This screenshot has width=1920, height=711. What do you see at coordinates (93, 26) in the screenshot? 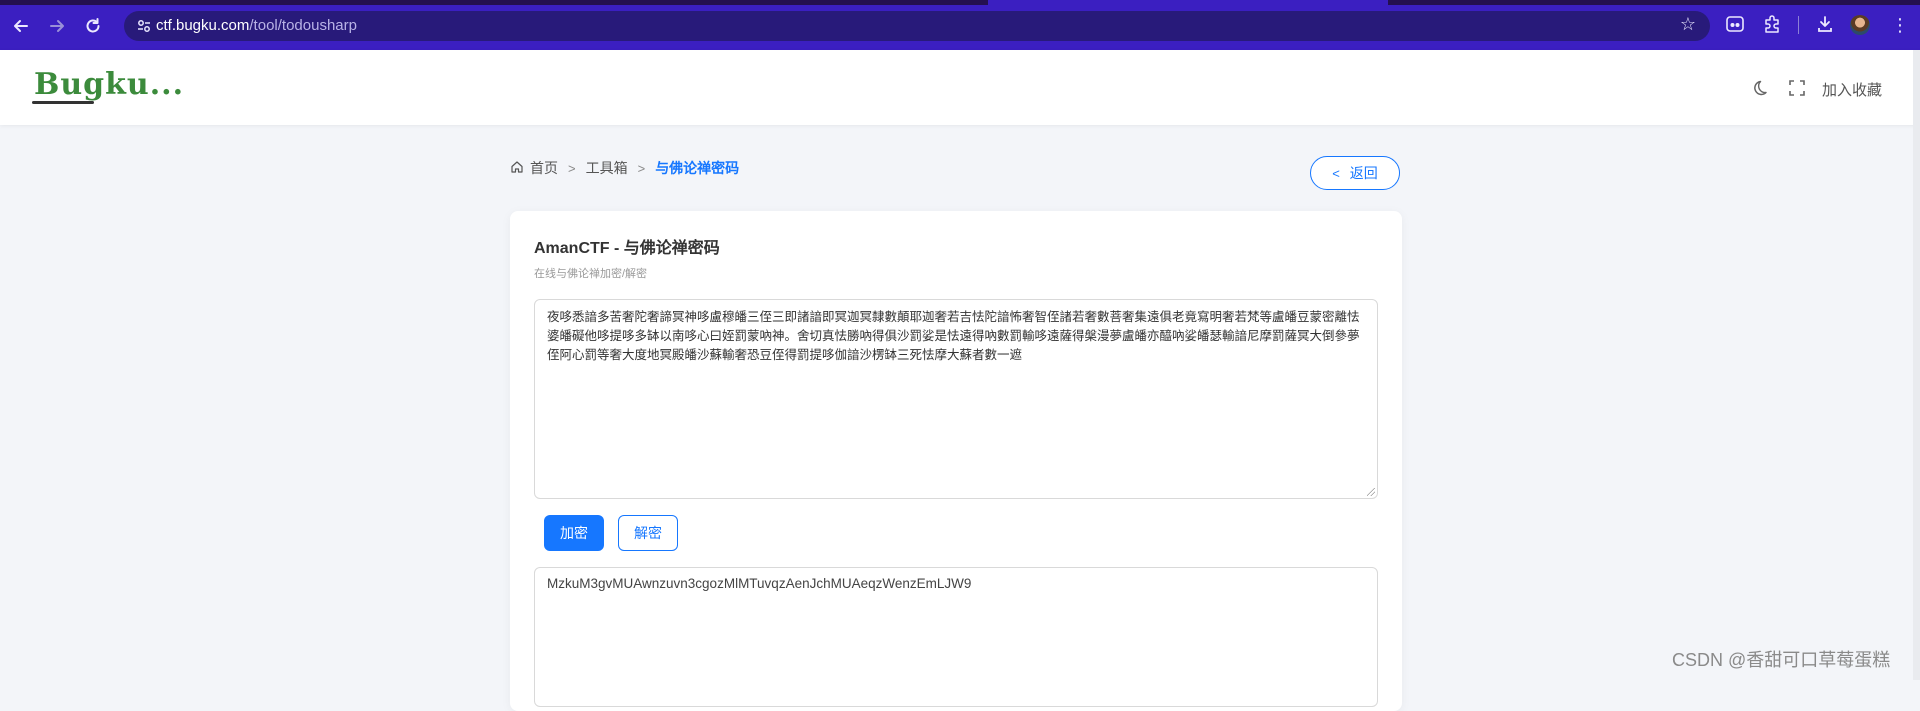
I see `reload-icon` at bounding box center [93, 26].